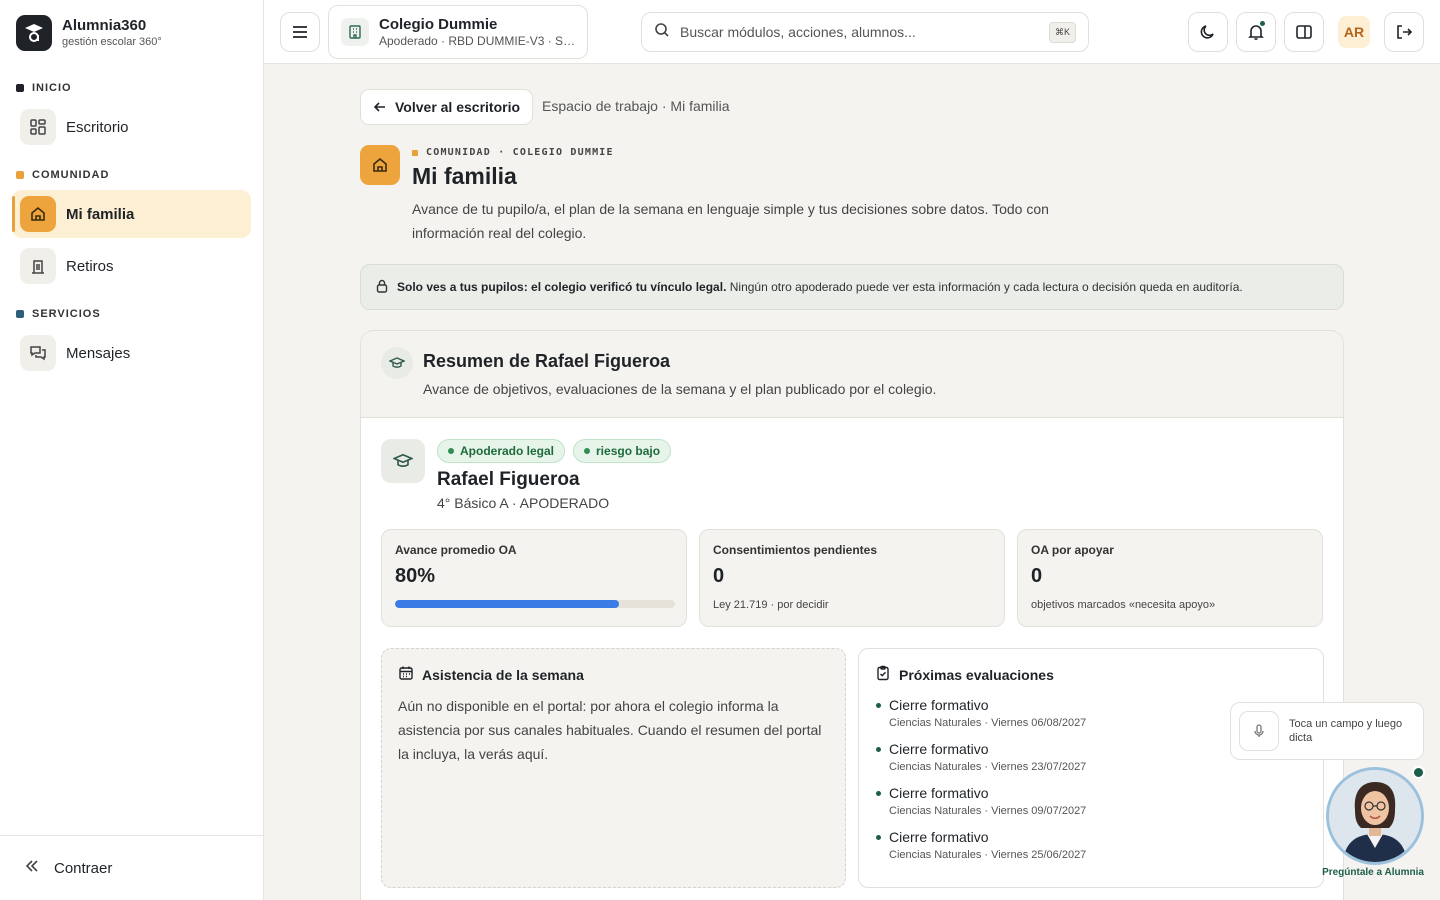  I want to click on evaluations-title: Próximas evaluaciones, so click(1091, 674).